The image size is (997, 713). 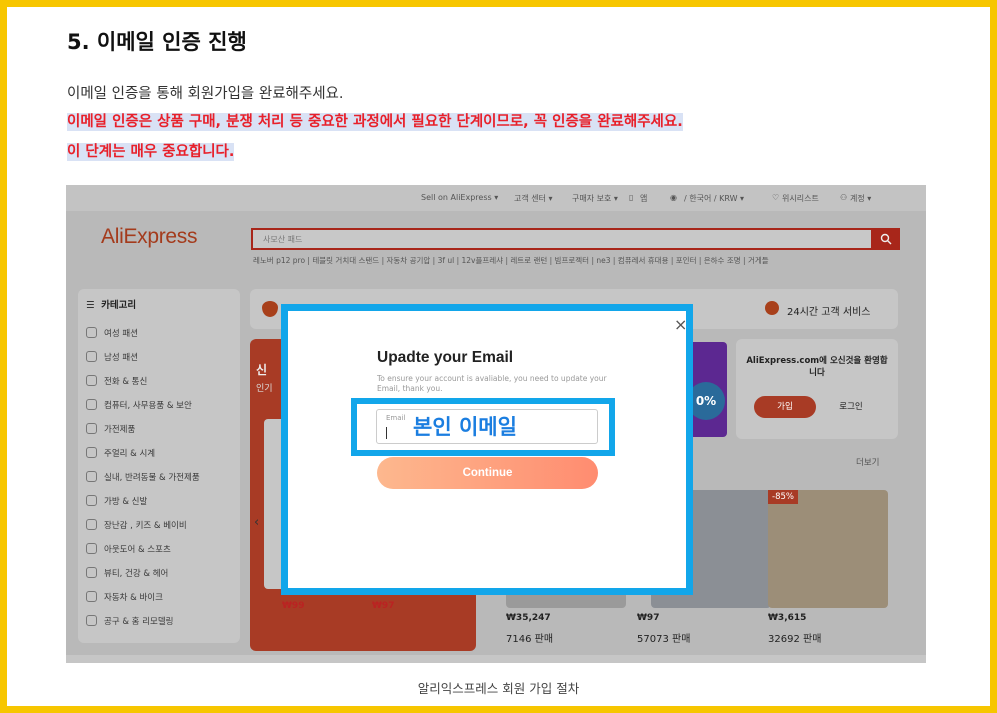 I want to click on sidebar-item: 주얼리 & 시계, so click(x=120, y=453).